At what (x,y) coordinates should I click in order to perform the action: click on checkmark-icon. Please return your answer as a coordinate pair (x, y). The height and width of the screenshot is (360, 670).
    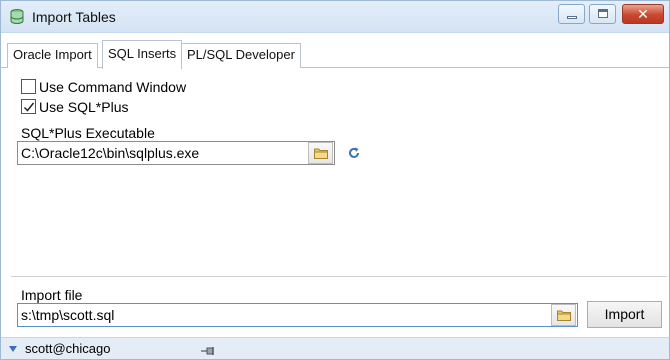
    Looking at the image, I should click on (29, 107).